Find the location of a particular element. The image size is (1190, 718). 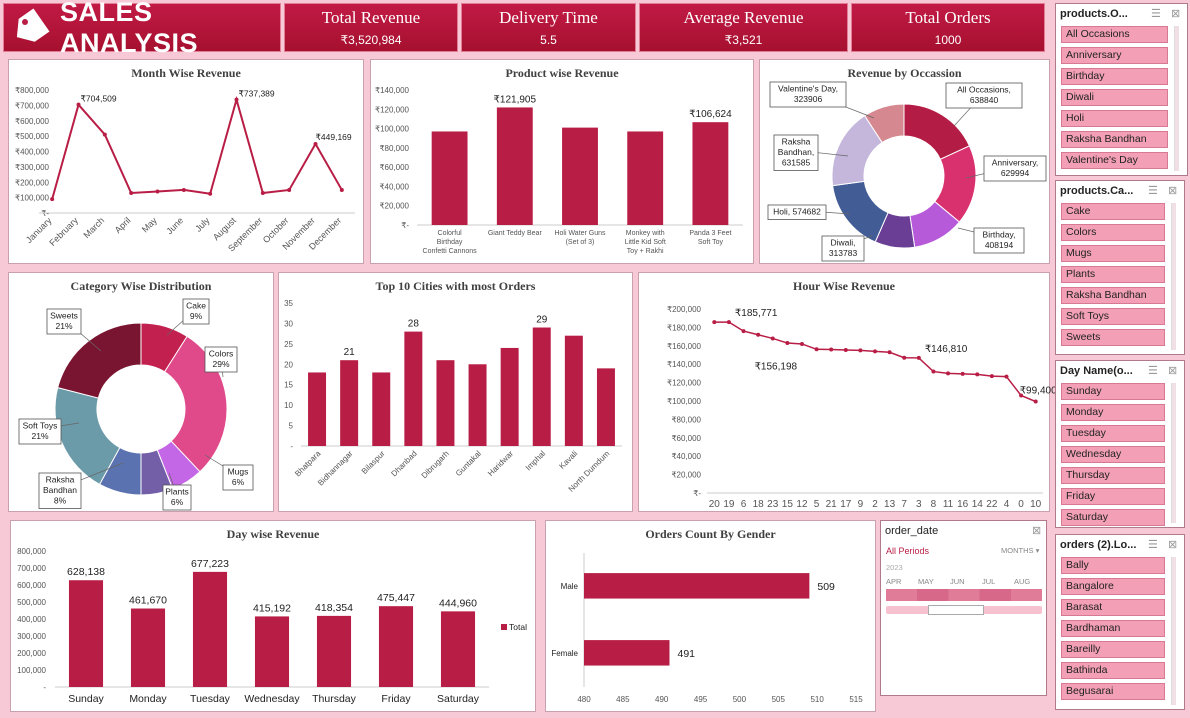

slicer-item: Barasat is located at coordinates (1113, 607).